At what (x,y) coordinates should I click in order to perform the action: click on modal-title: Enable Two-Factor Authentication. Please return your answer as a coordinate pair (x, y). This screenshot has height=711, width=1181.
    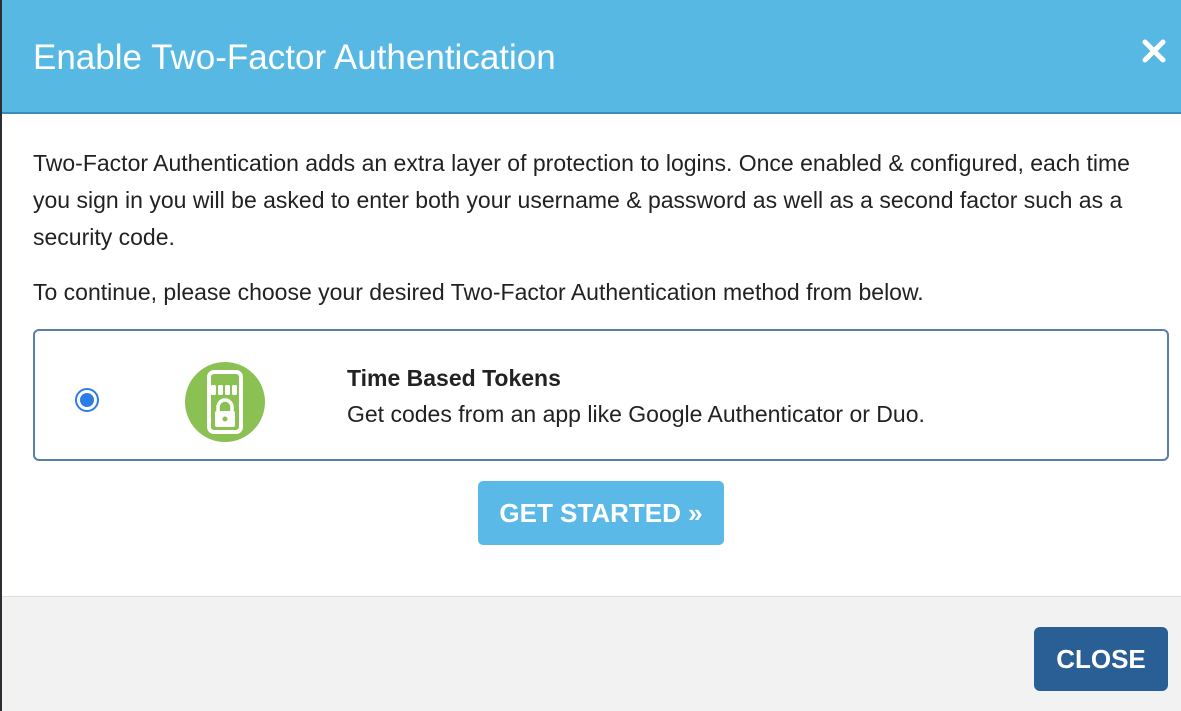
    Looking at the image, I should click on (294, 57).